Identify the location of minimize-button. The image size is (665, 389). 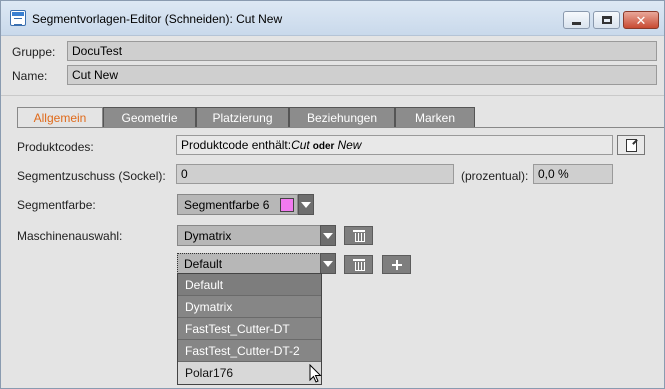
(576, 20).